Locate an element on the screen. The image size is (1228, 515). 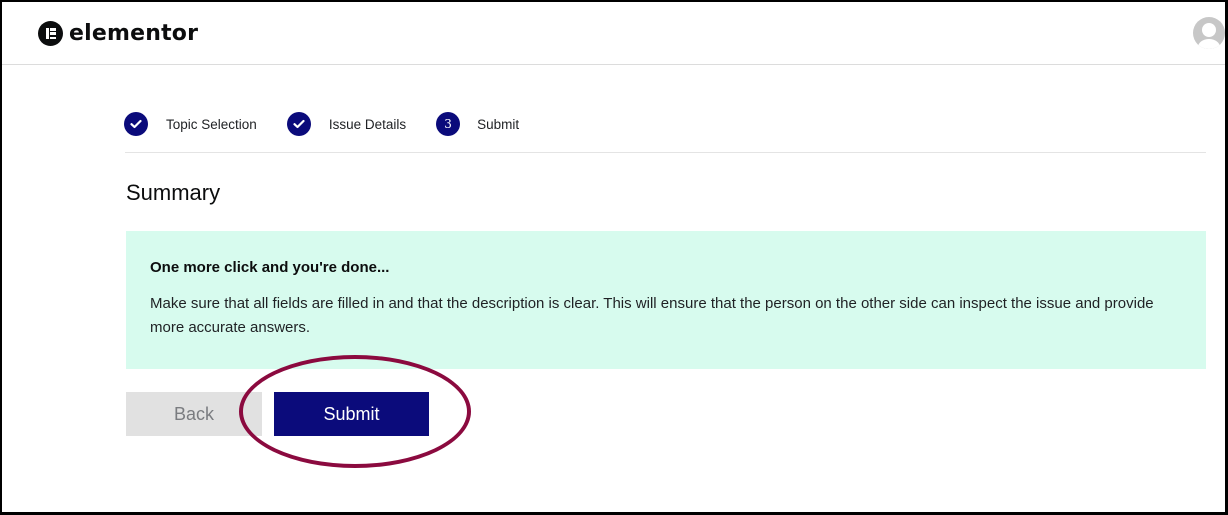
back-button: Back is located at coordinates (194, 414).